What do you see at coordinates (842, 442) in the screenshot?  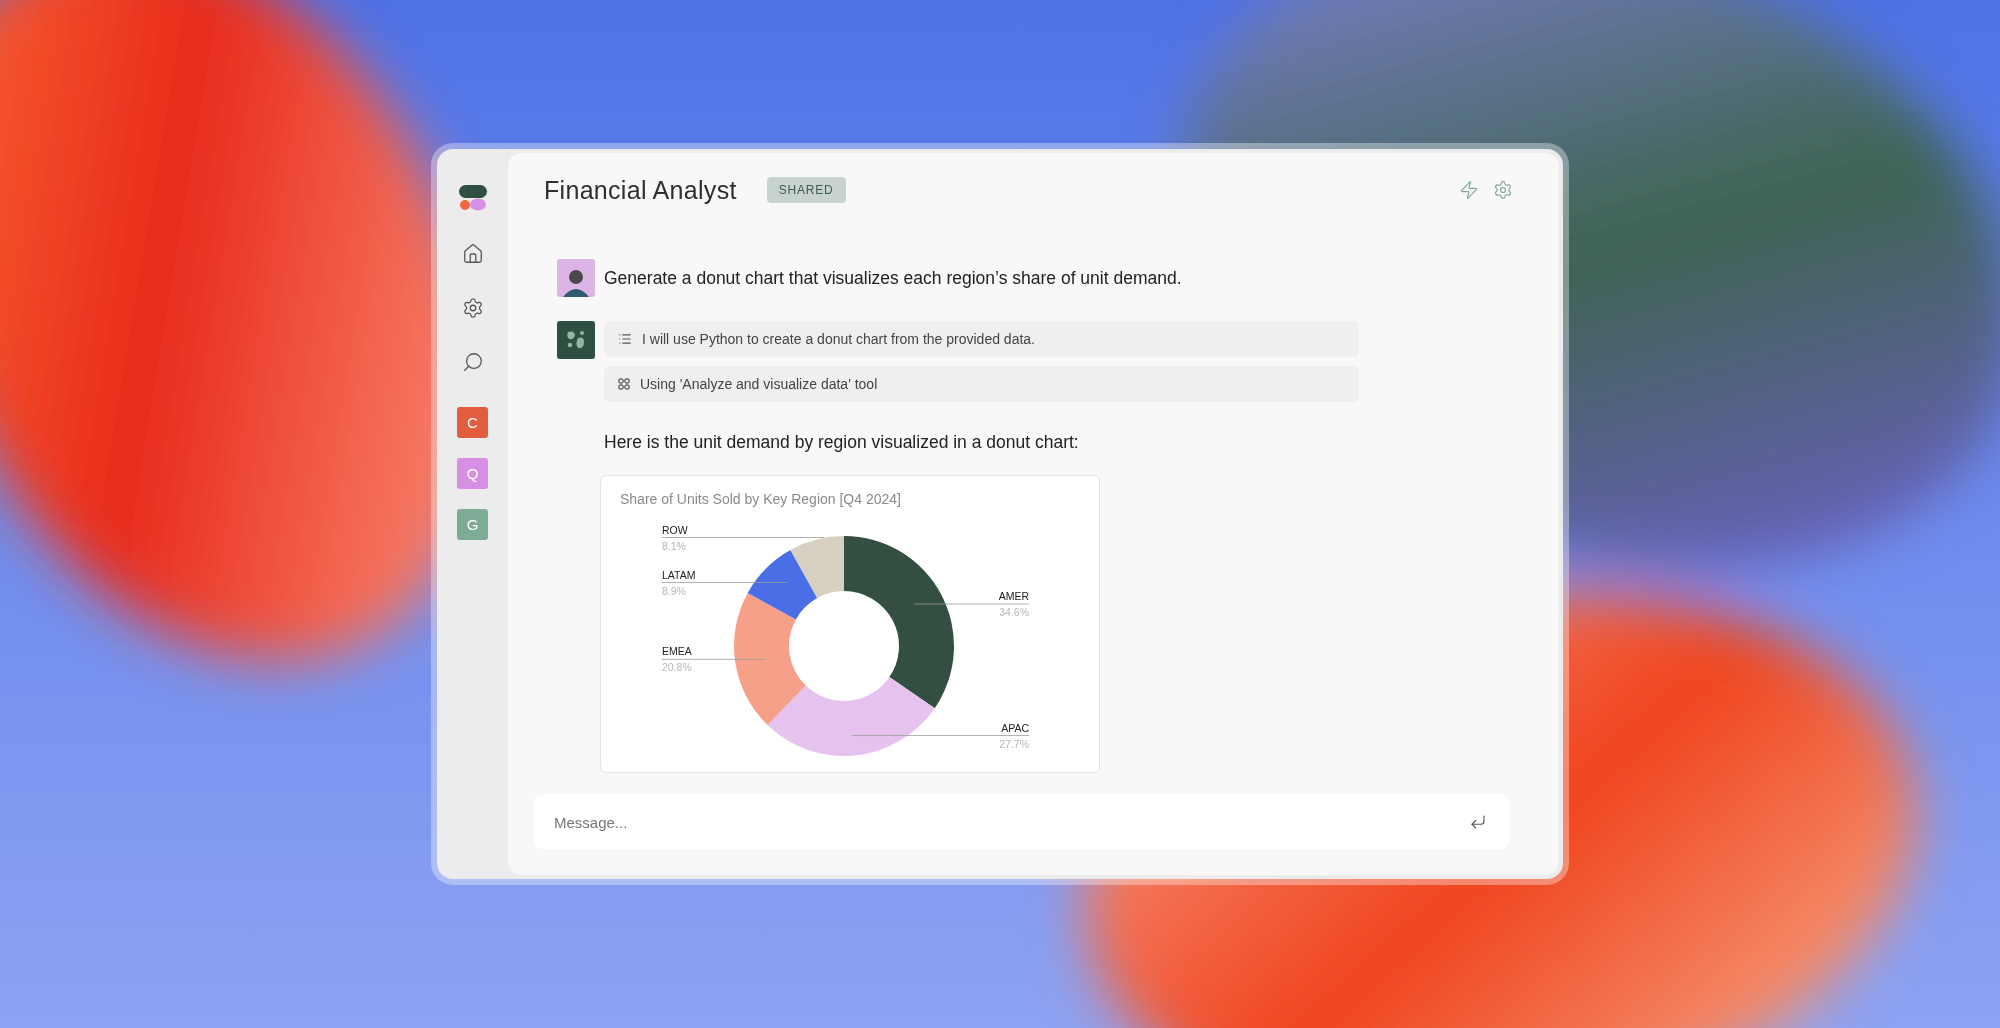 I see `message-text: Here is the unit demand by region visualized in a donut chart:` at bounding box center [842, 442].